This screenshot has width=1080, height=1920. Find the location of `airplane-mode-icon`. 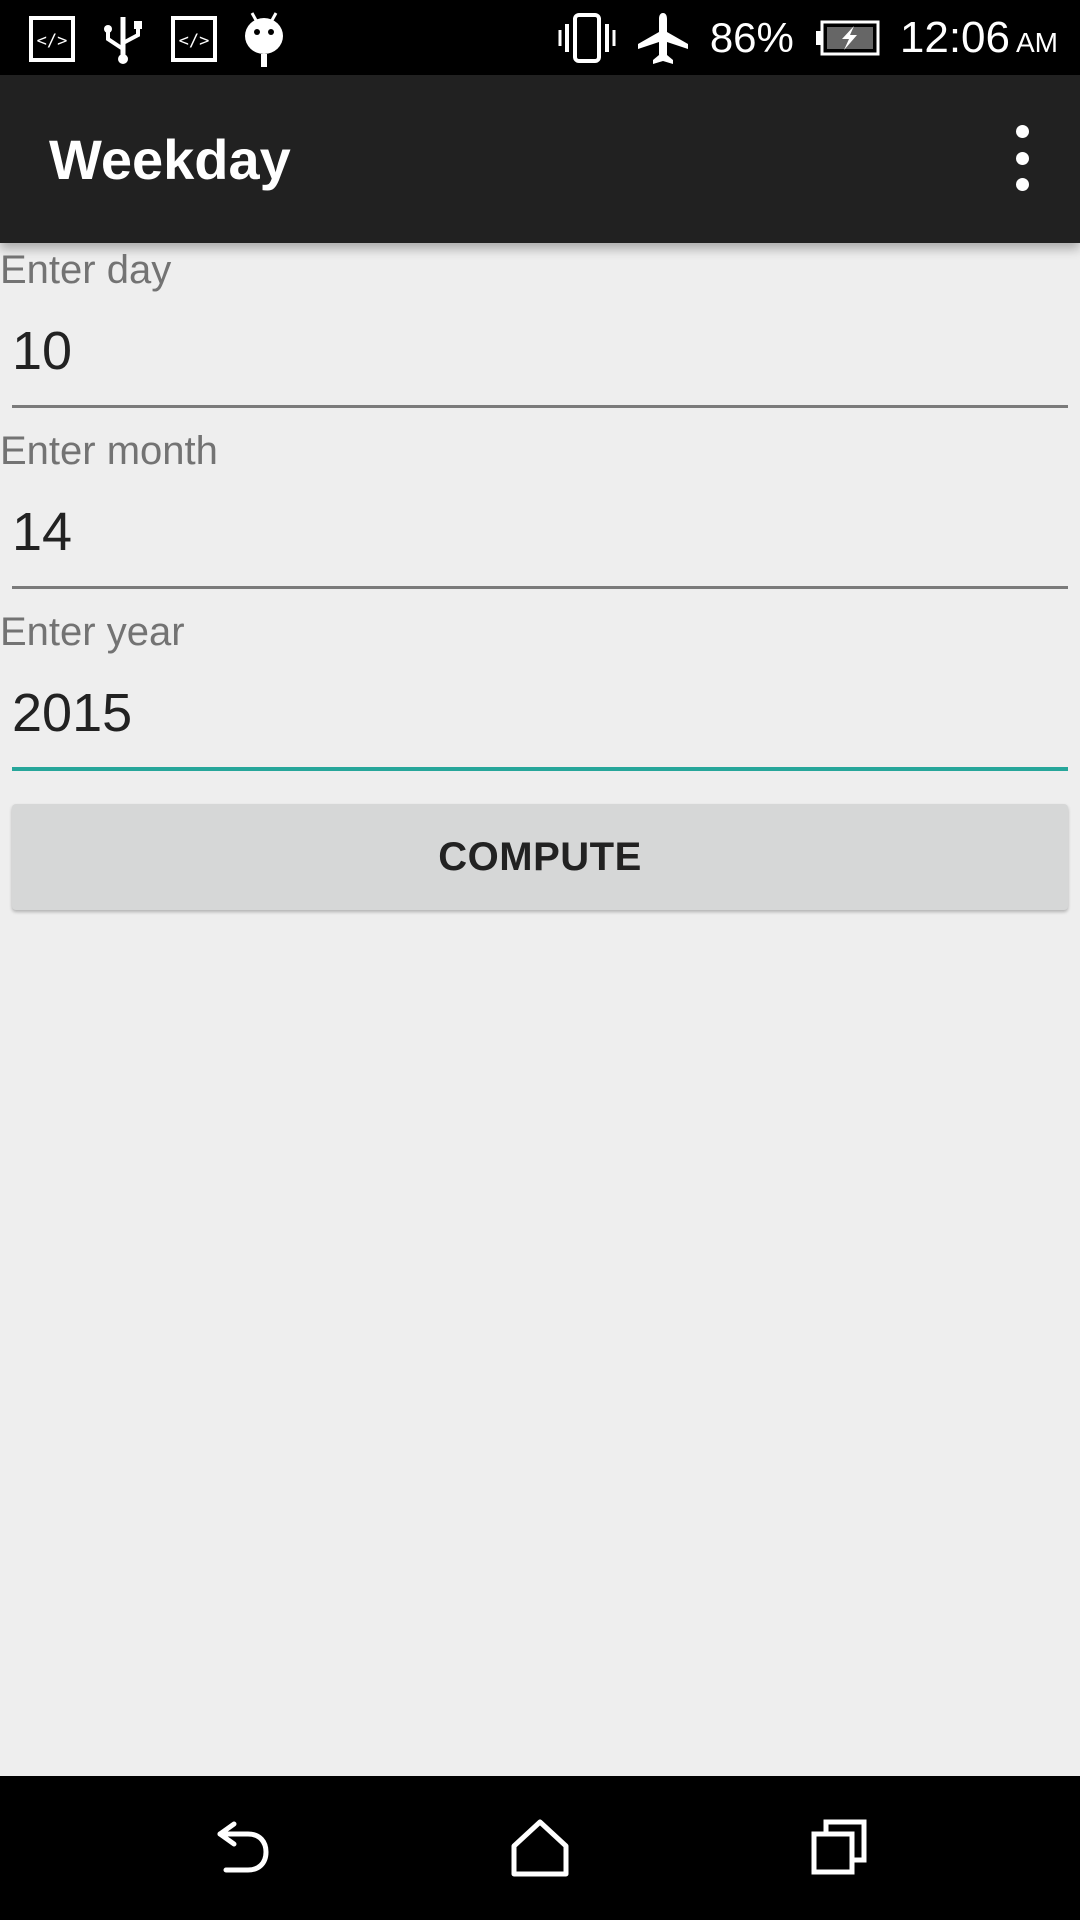

airplane-mode-icon is located at coordinates (662, 38).